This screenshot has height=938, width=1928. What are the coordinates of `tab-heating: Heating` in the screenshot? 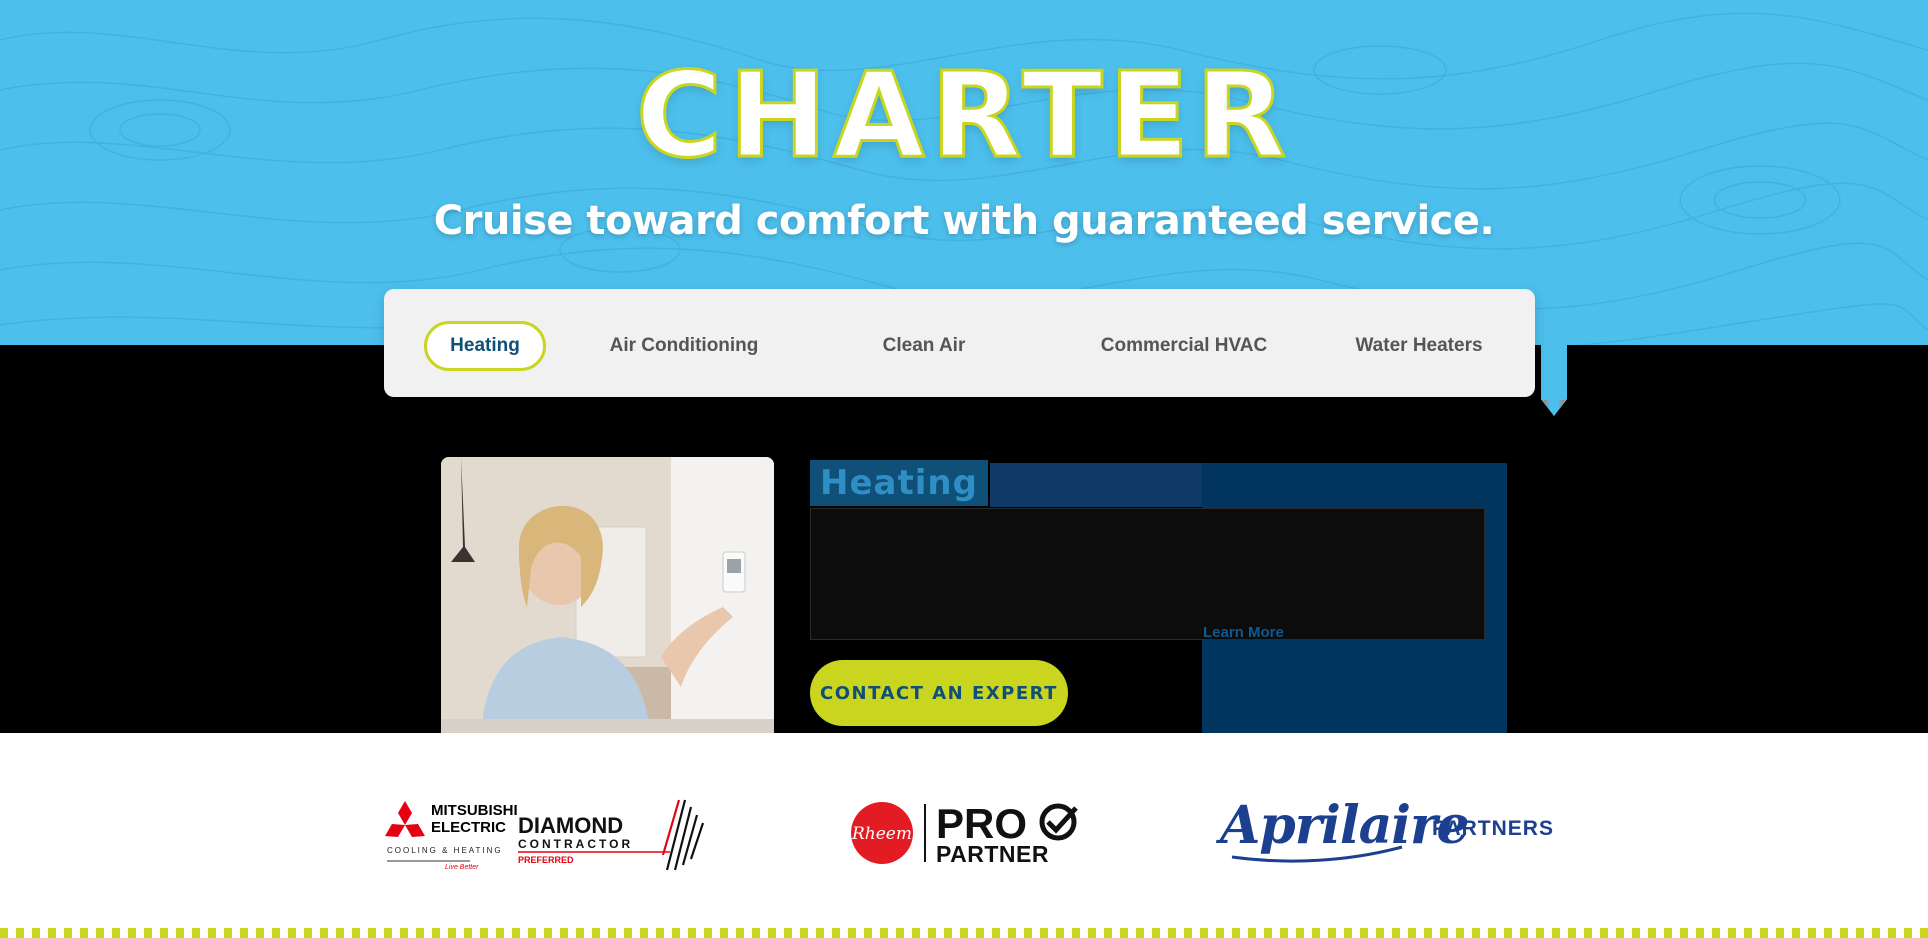 It's located at (485, 346).